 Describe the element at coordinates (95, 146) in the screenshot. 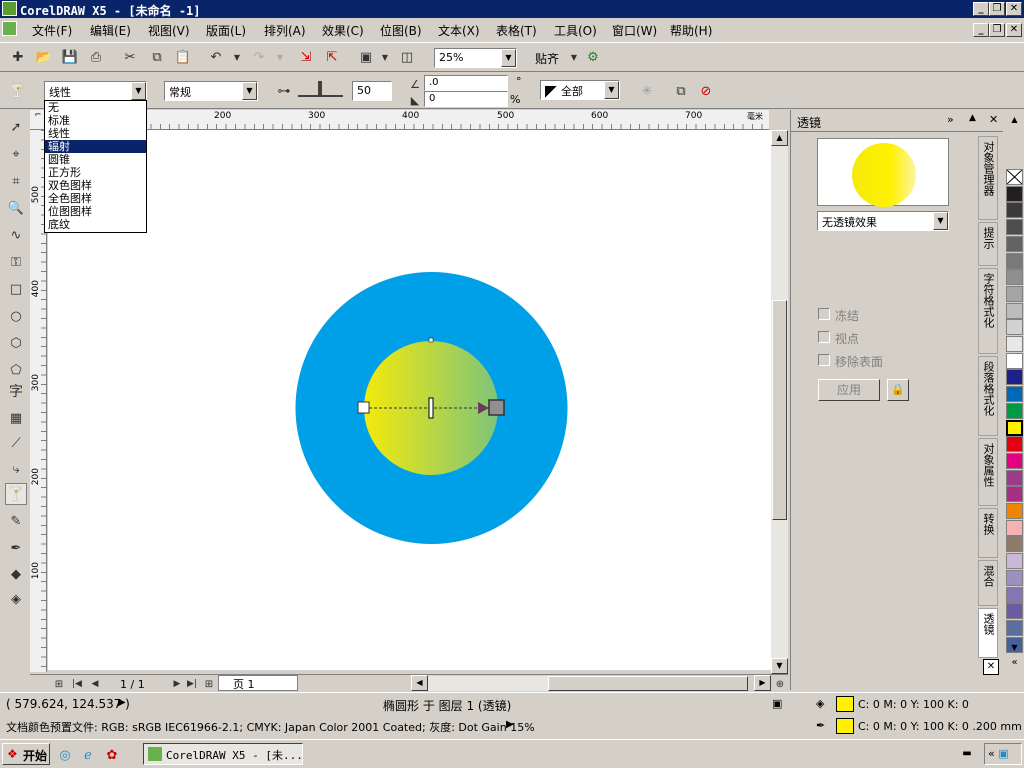

I see `option-radial: 辐射` at that location.